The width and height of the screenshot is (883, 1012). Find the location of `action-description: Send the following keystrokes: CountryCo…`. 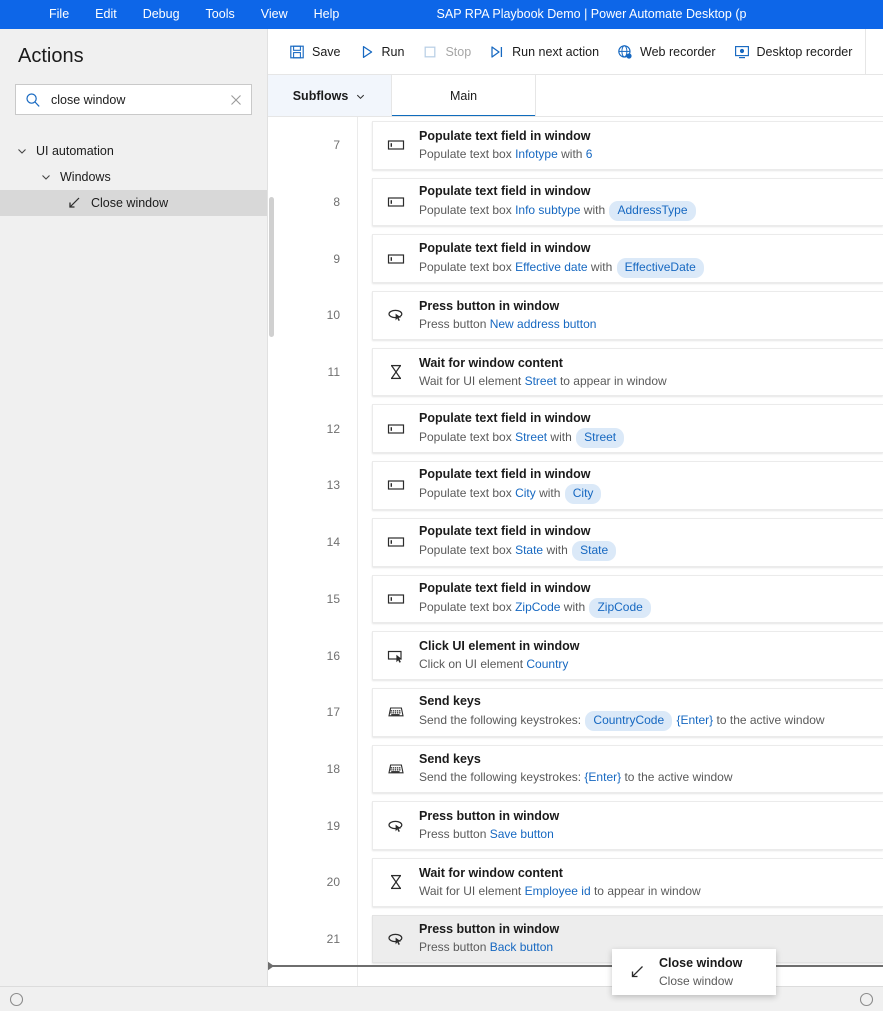

action-description: Send the following keystrokes: CountryCo… is located at coordinates (622, 721).